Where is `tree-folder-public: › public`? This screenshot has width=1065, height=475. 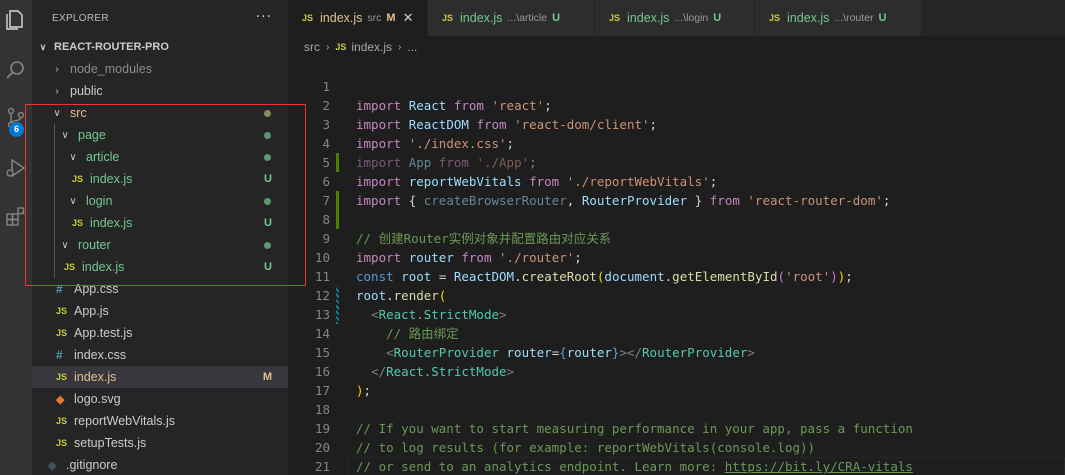 tree-folder-public: › public is located at coordinates (160, 91).